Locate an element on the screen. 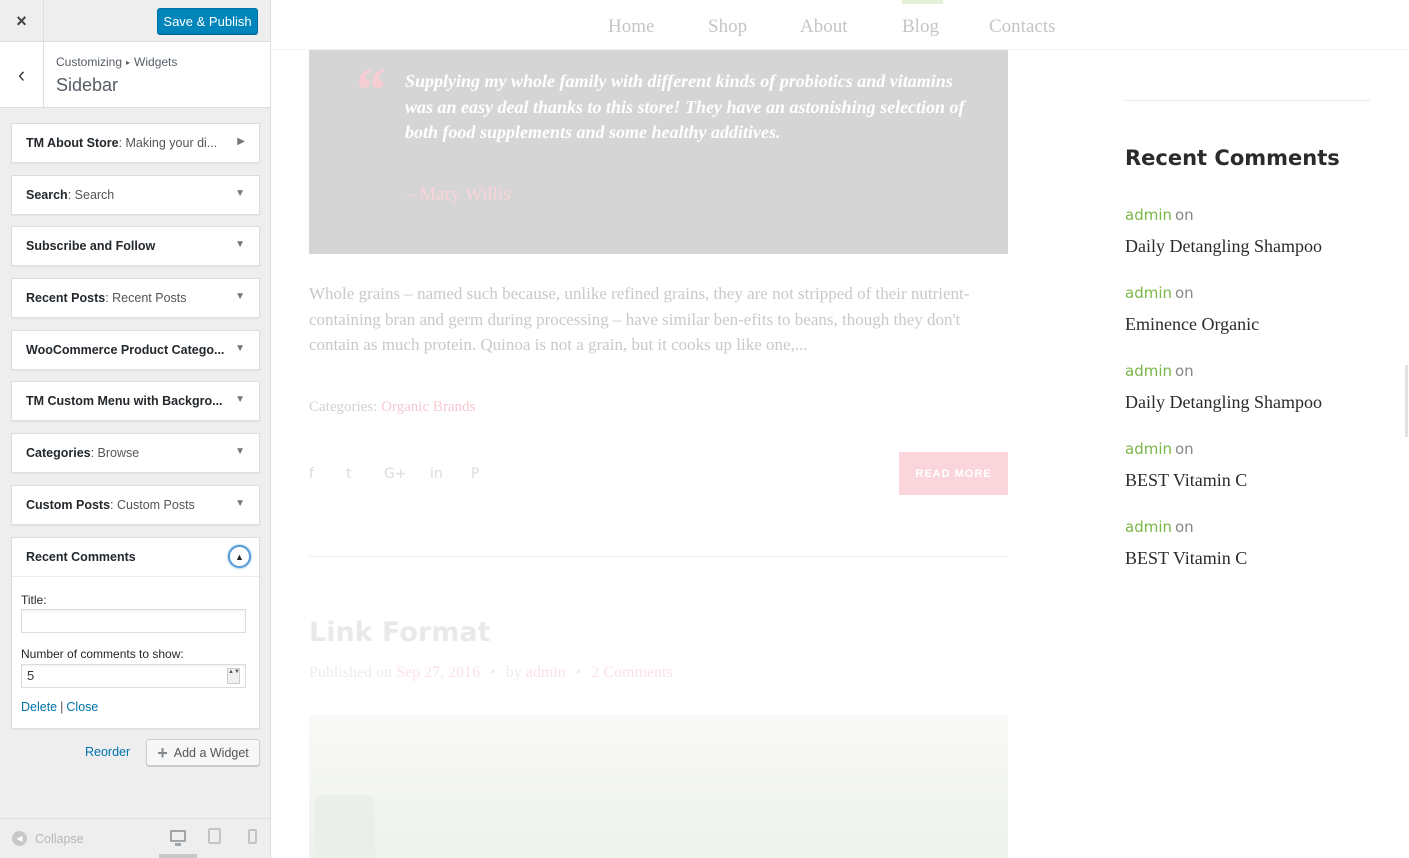  mobile-preview-icon is located at coordinates (252, 836).